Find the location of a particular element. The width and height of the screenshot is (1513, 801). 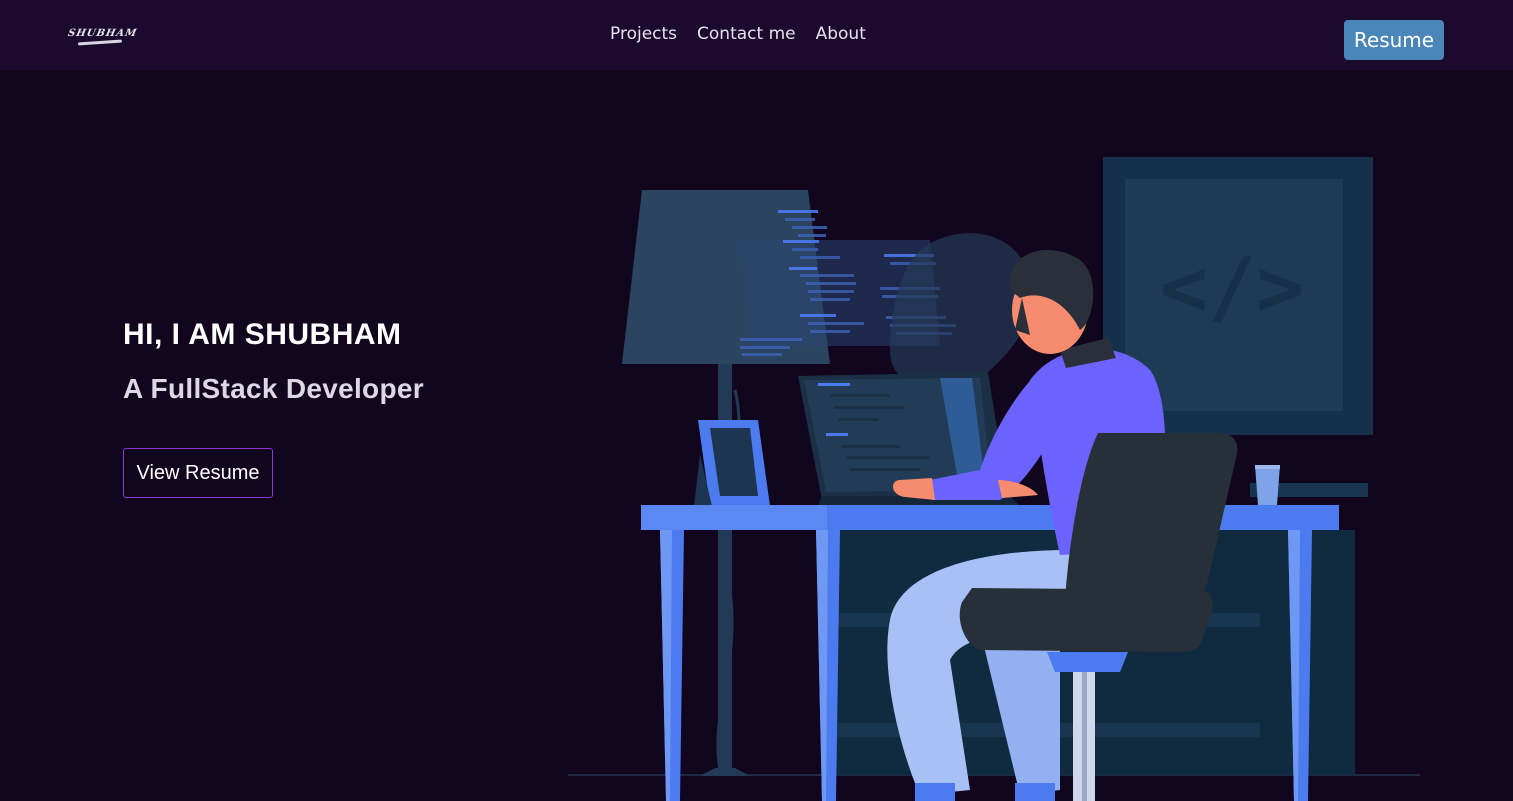

nav-link-projects: Projects is located at coordinates (643, 34).